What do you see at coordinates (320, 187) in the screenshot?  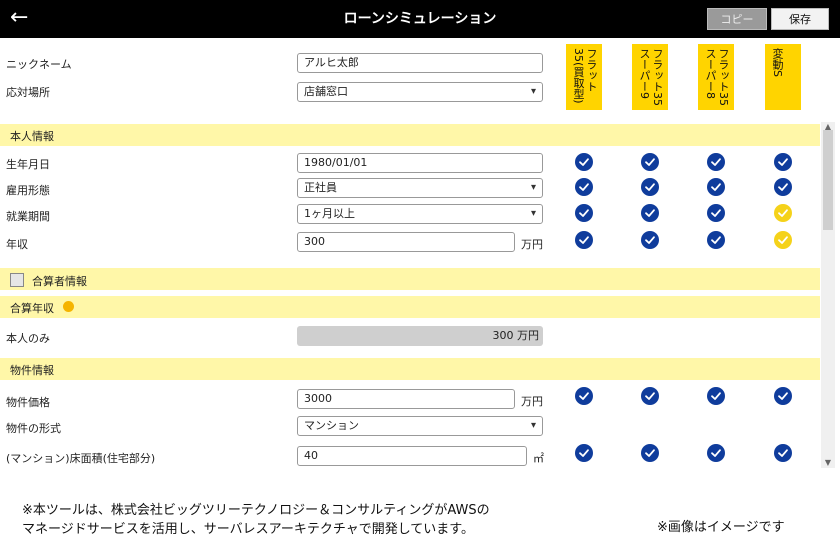 I see `employment-select-value: 正社員` at bounding box center [320, 187].